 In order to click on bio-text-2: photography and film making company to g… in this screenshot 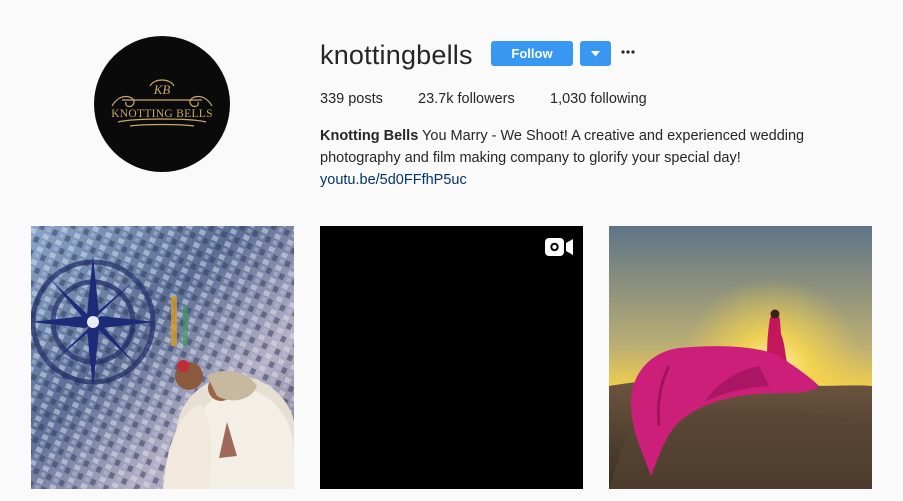, I will do `click(530, 158)`.